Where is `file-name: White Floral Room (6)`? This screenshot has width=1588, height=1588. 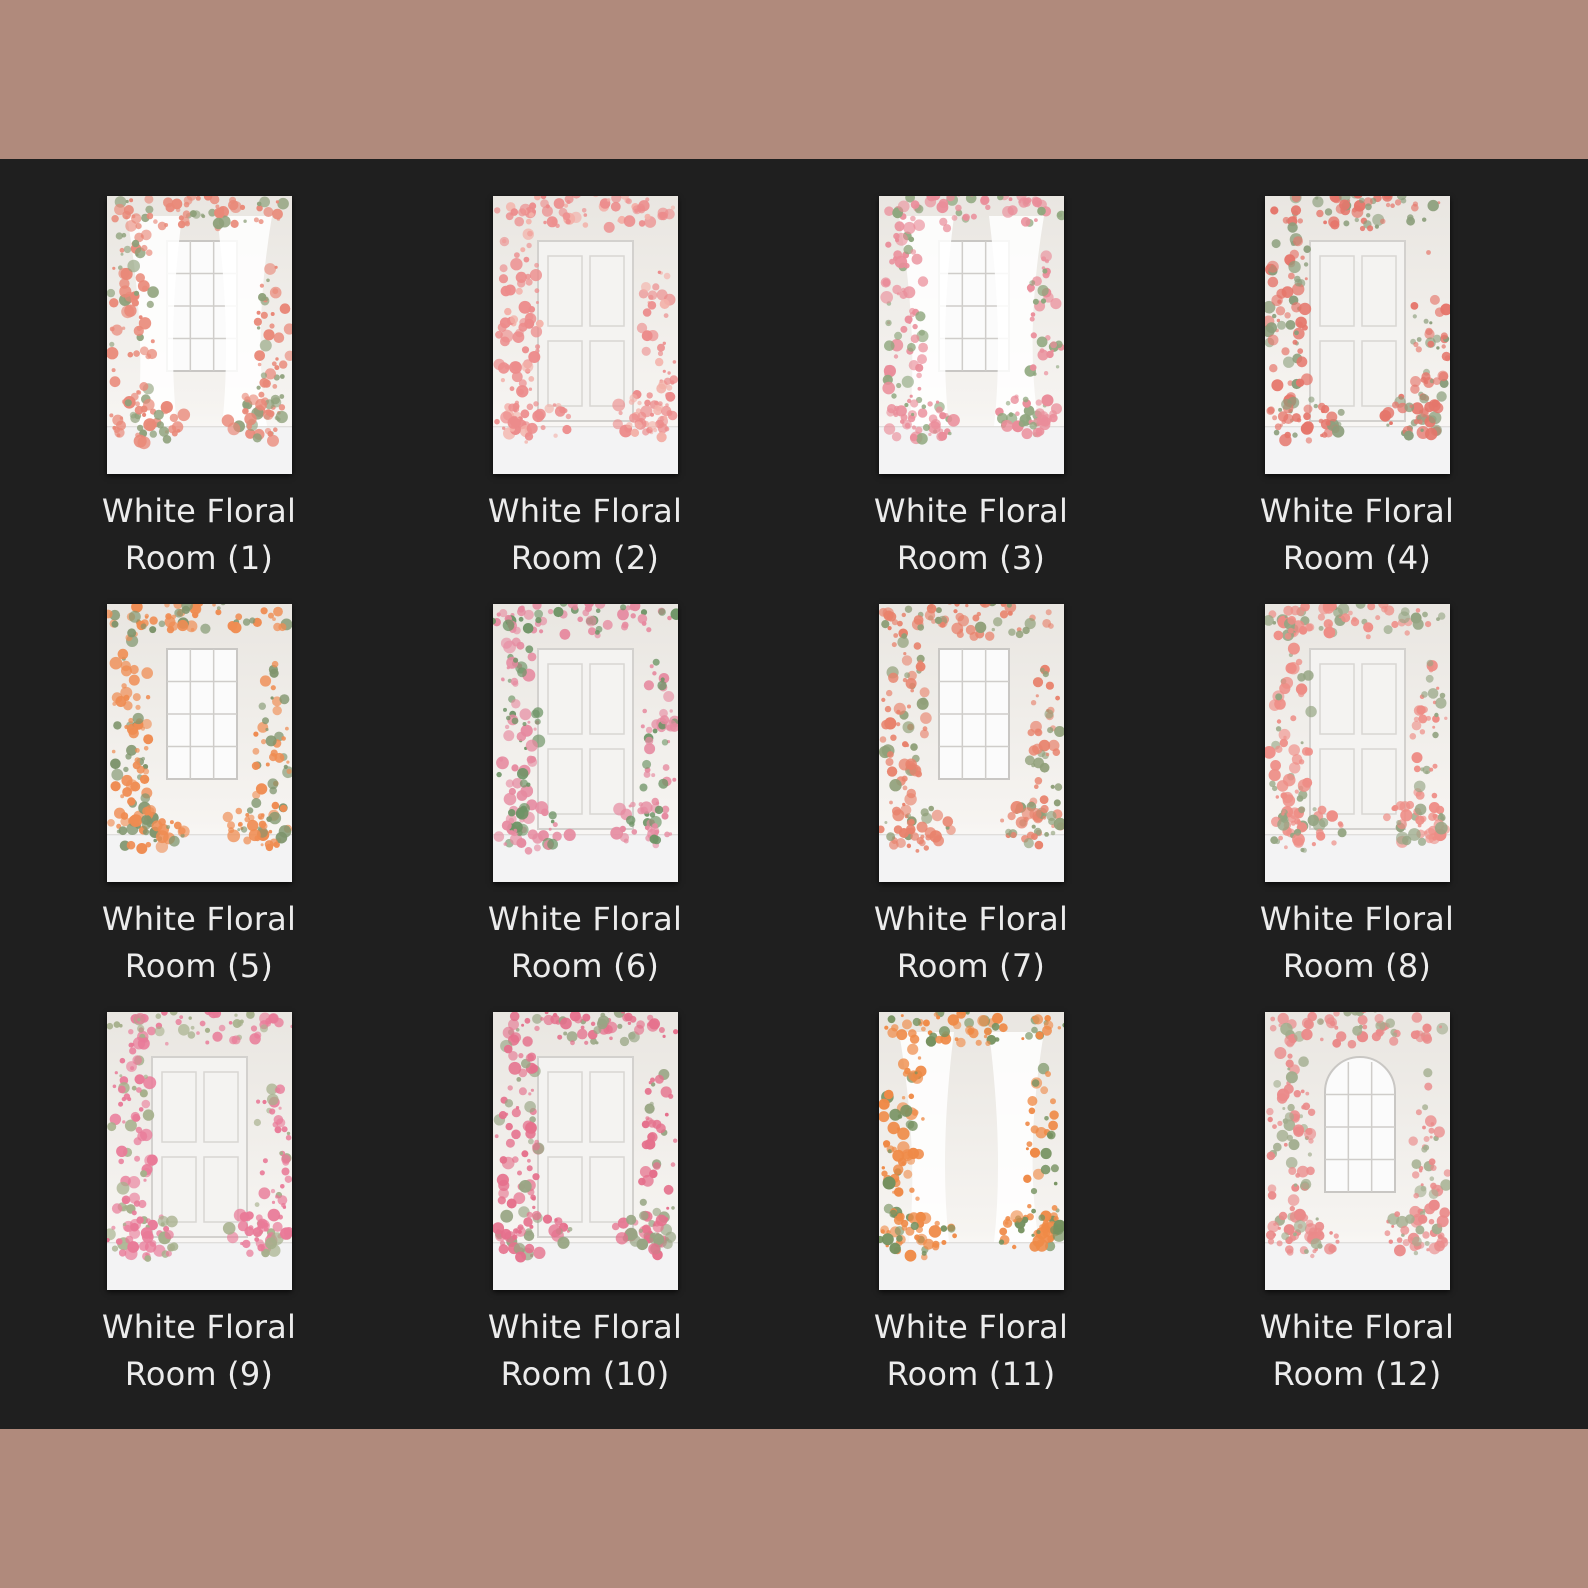 file-name: White Floral Room (6) is located at coordinates (585, 943).